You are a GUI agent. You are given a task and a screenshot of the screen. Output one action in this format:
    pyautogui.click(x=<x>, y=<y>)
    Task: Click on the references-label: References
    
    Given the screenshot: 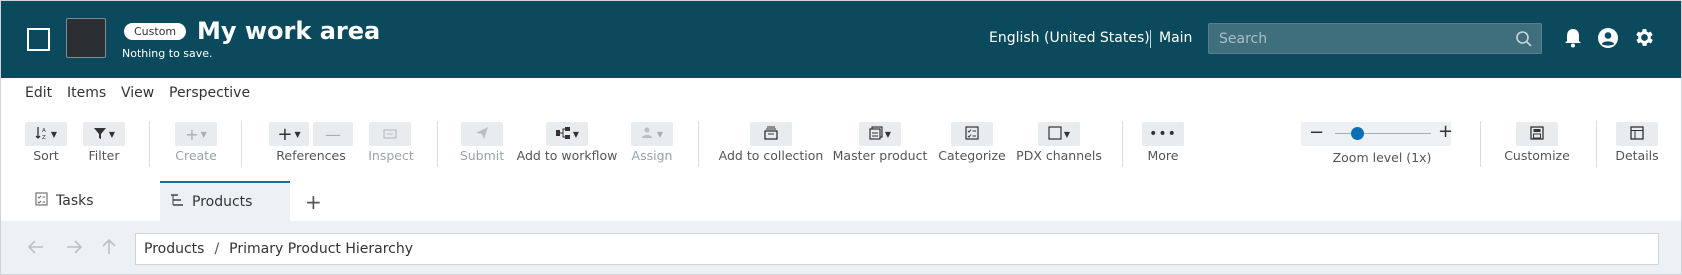 What is the action you would take?
    pyautogui.click(x=311, y=155)
    